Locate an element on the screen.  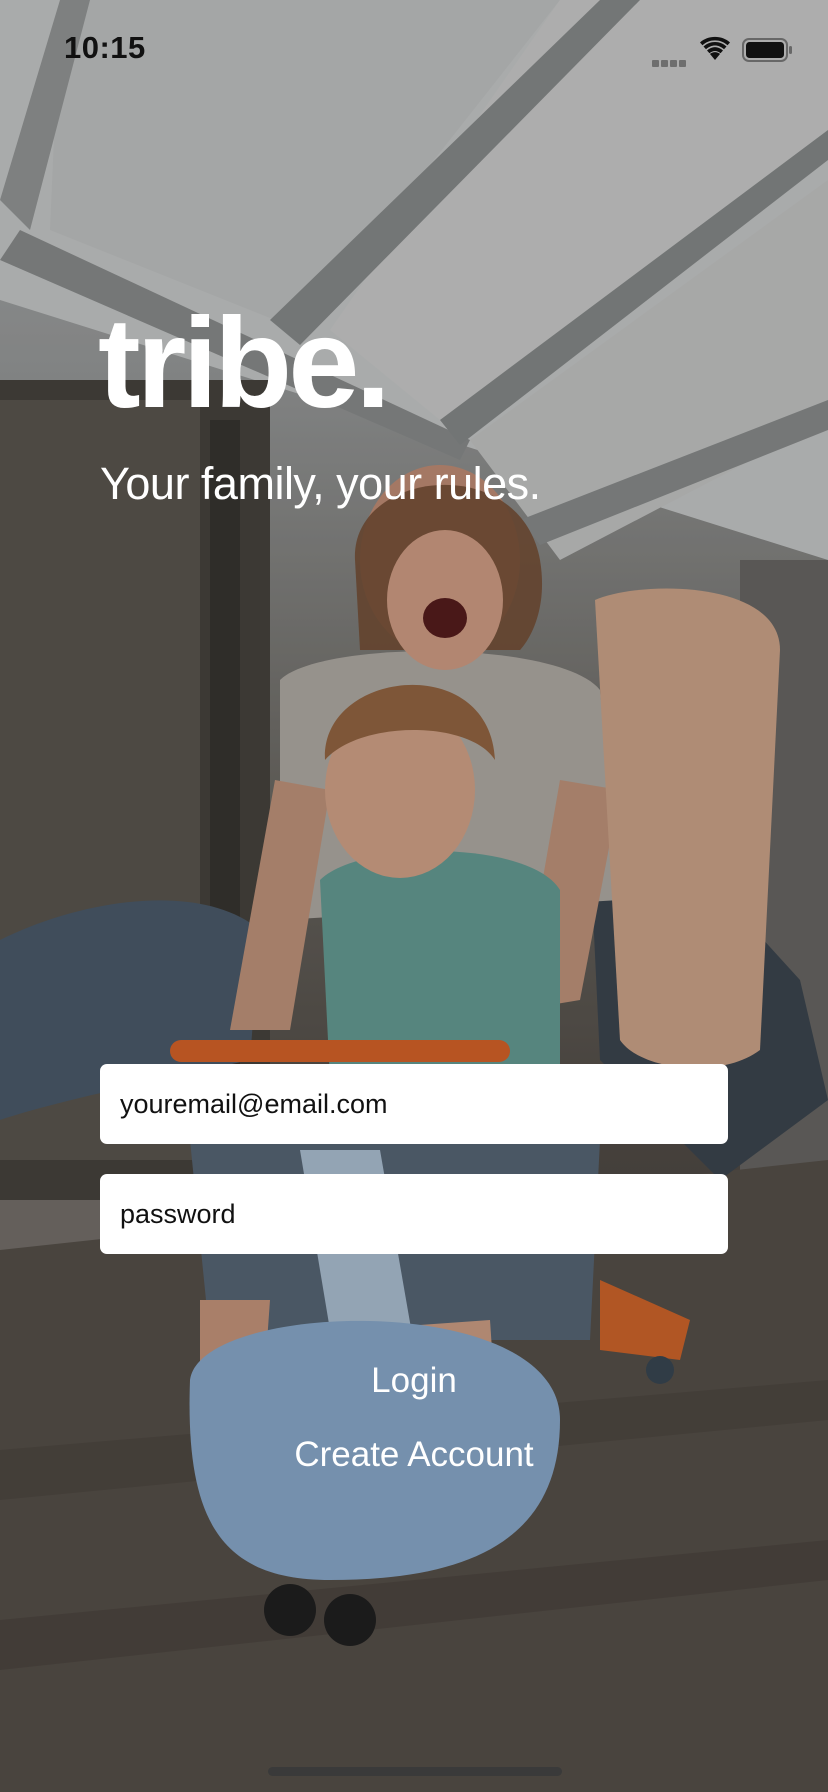
status-time: 10:15 is located at coordinates (105, 47).